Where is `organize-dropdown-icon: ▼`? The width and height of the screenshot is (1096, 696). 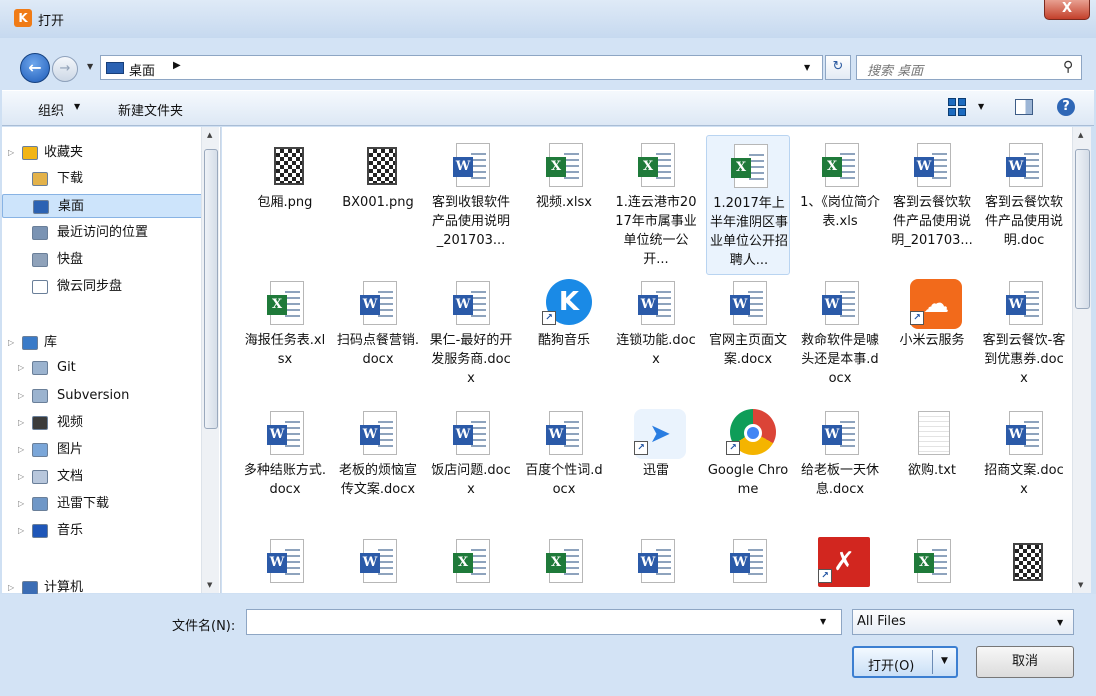
organize-dropdown-icon: ▼ is located at coordinates (77, 106).